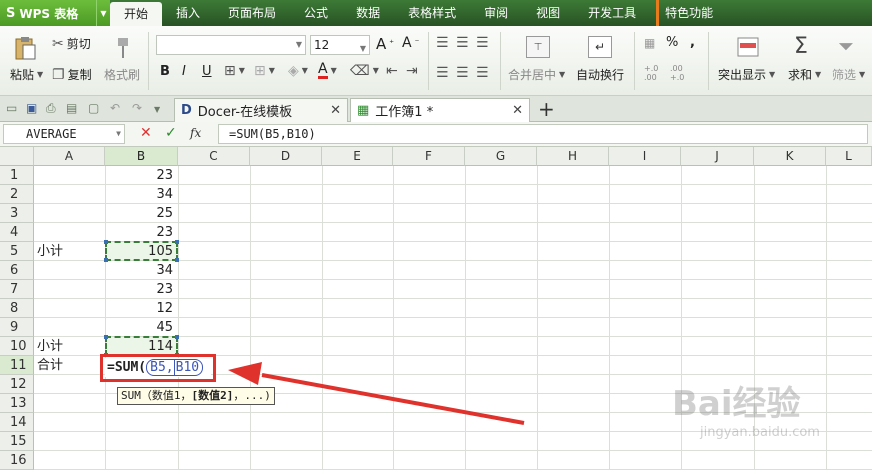 This screenshot has width=872, height=470. Describe the element at coordinates (538, 47) in the screenshot. I see `merge-center-icon: ⊤` at that location.